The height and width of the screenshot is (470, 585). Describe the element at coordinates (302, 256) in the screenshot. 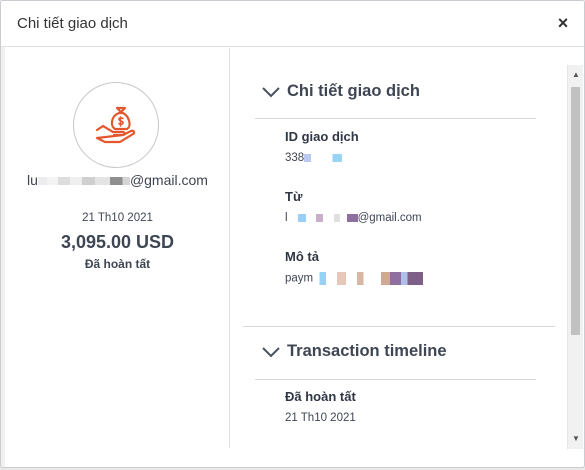

I see `field-label-description: Mô tả` at that location.